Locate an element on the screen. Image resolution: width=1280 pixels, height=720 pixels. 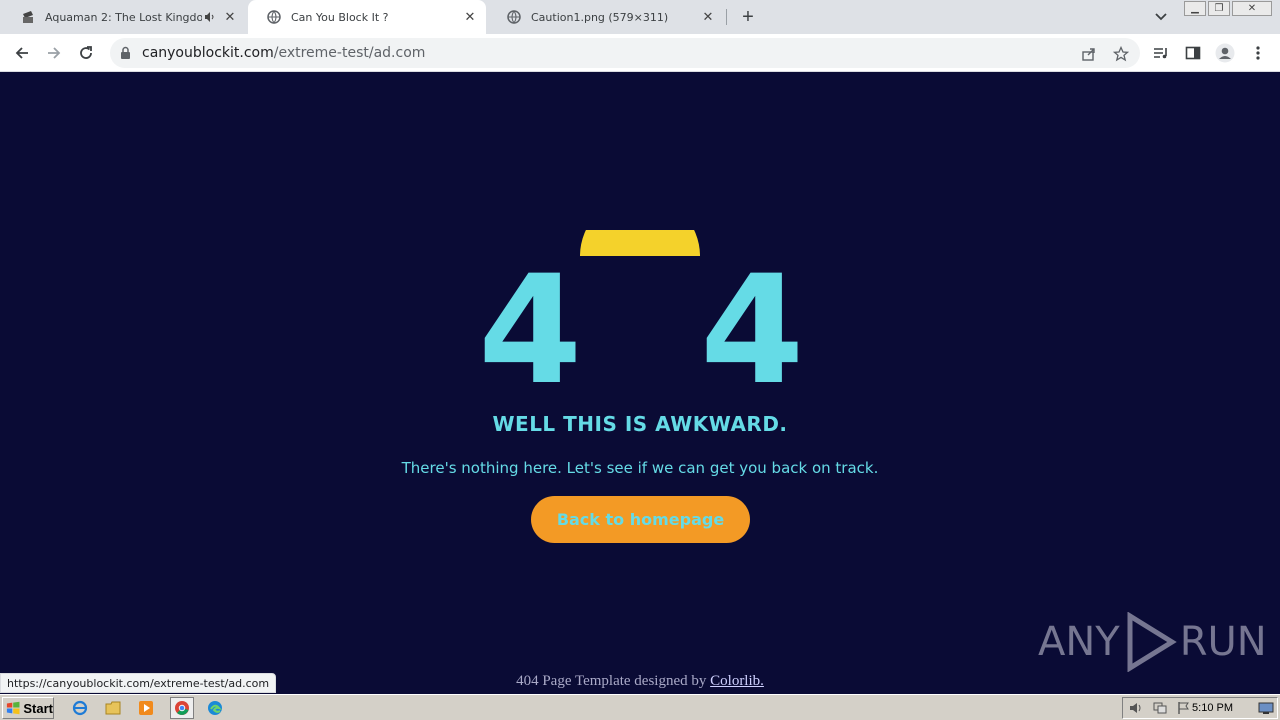
close-window-button: ✕ is located at coordinates (1252, 8).